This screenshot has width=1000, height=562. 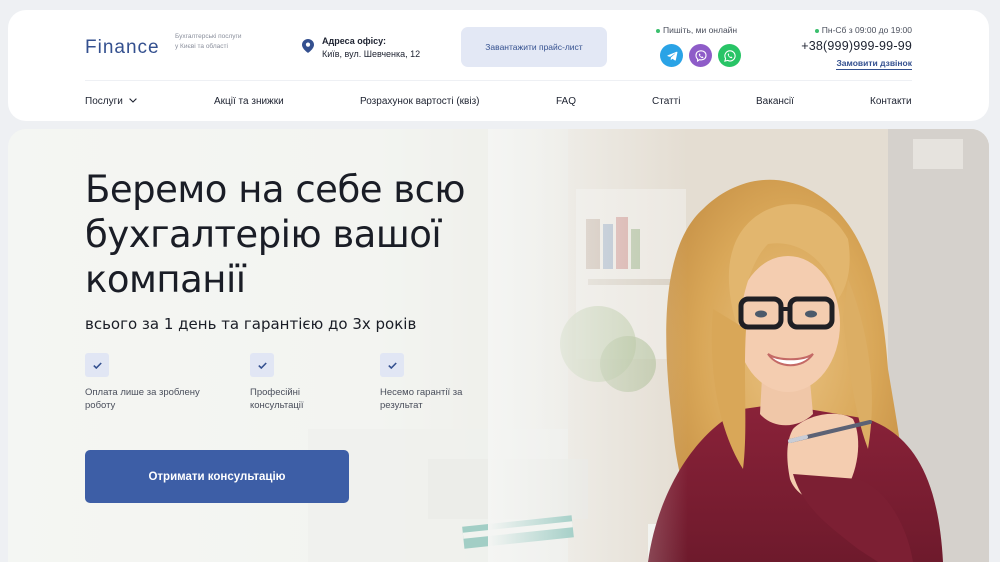 What do you see at coordinates (874, 64) in the screenshot?
I see `request-call-link: Замовити дзвінок` at bounding box center [874, 64].